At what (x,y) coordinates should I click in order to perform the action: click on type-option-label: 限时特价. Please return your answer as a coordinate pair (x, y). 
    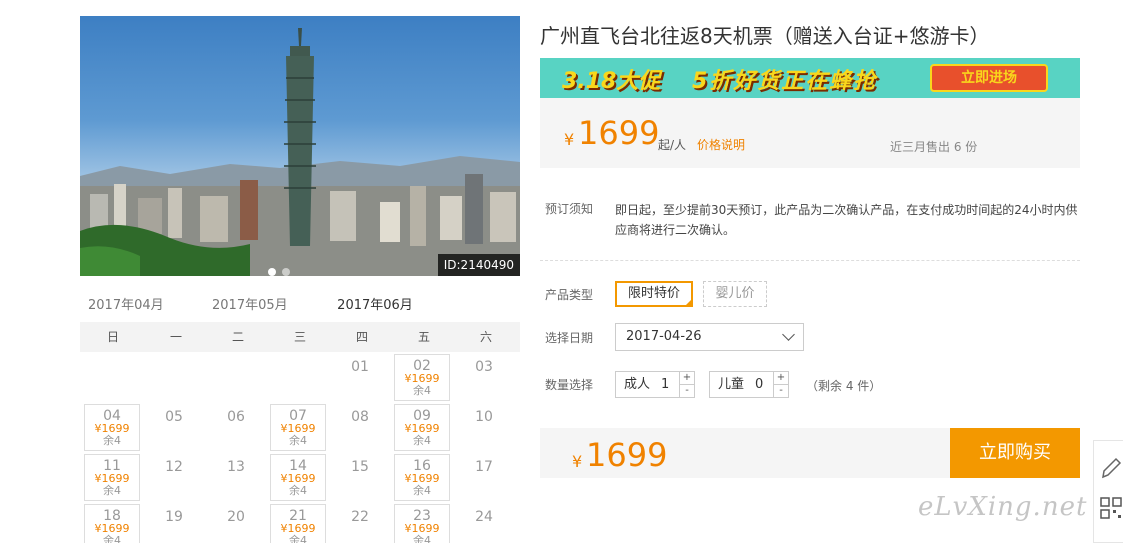
    Looking at the image, I should click on (653, 293).